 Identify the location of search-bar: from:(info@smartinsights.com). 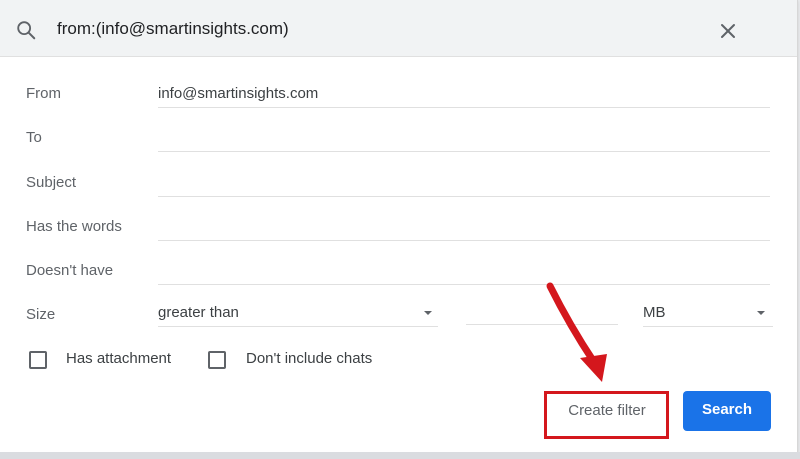
(398, 28).